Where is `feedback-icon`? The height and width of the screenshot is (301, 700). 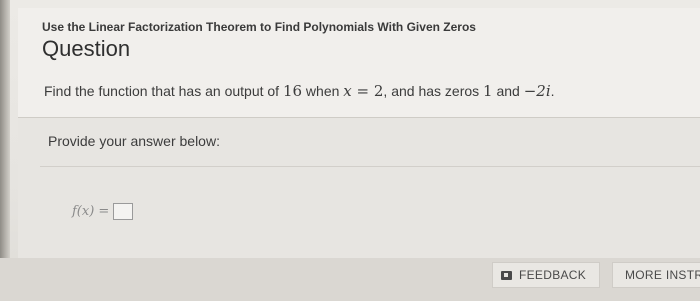 feedback-icon is located at coordinates (506, 275).